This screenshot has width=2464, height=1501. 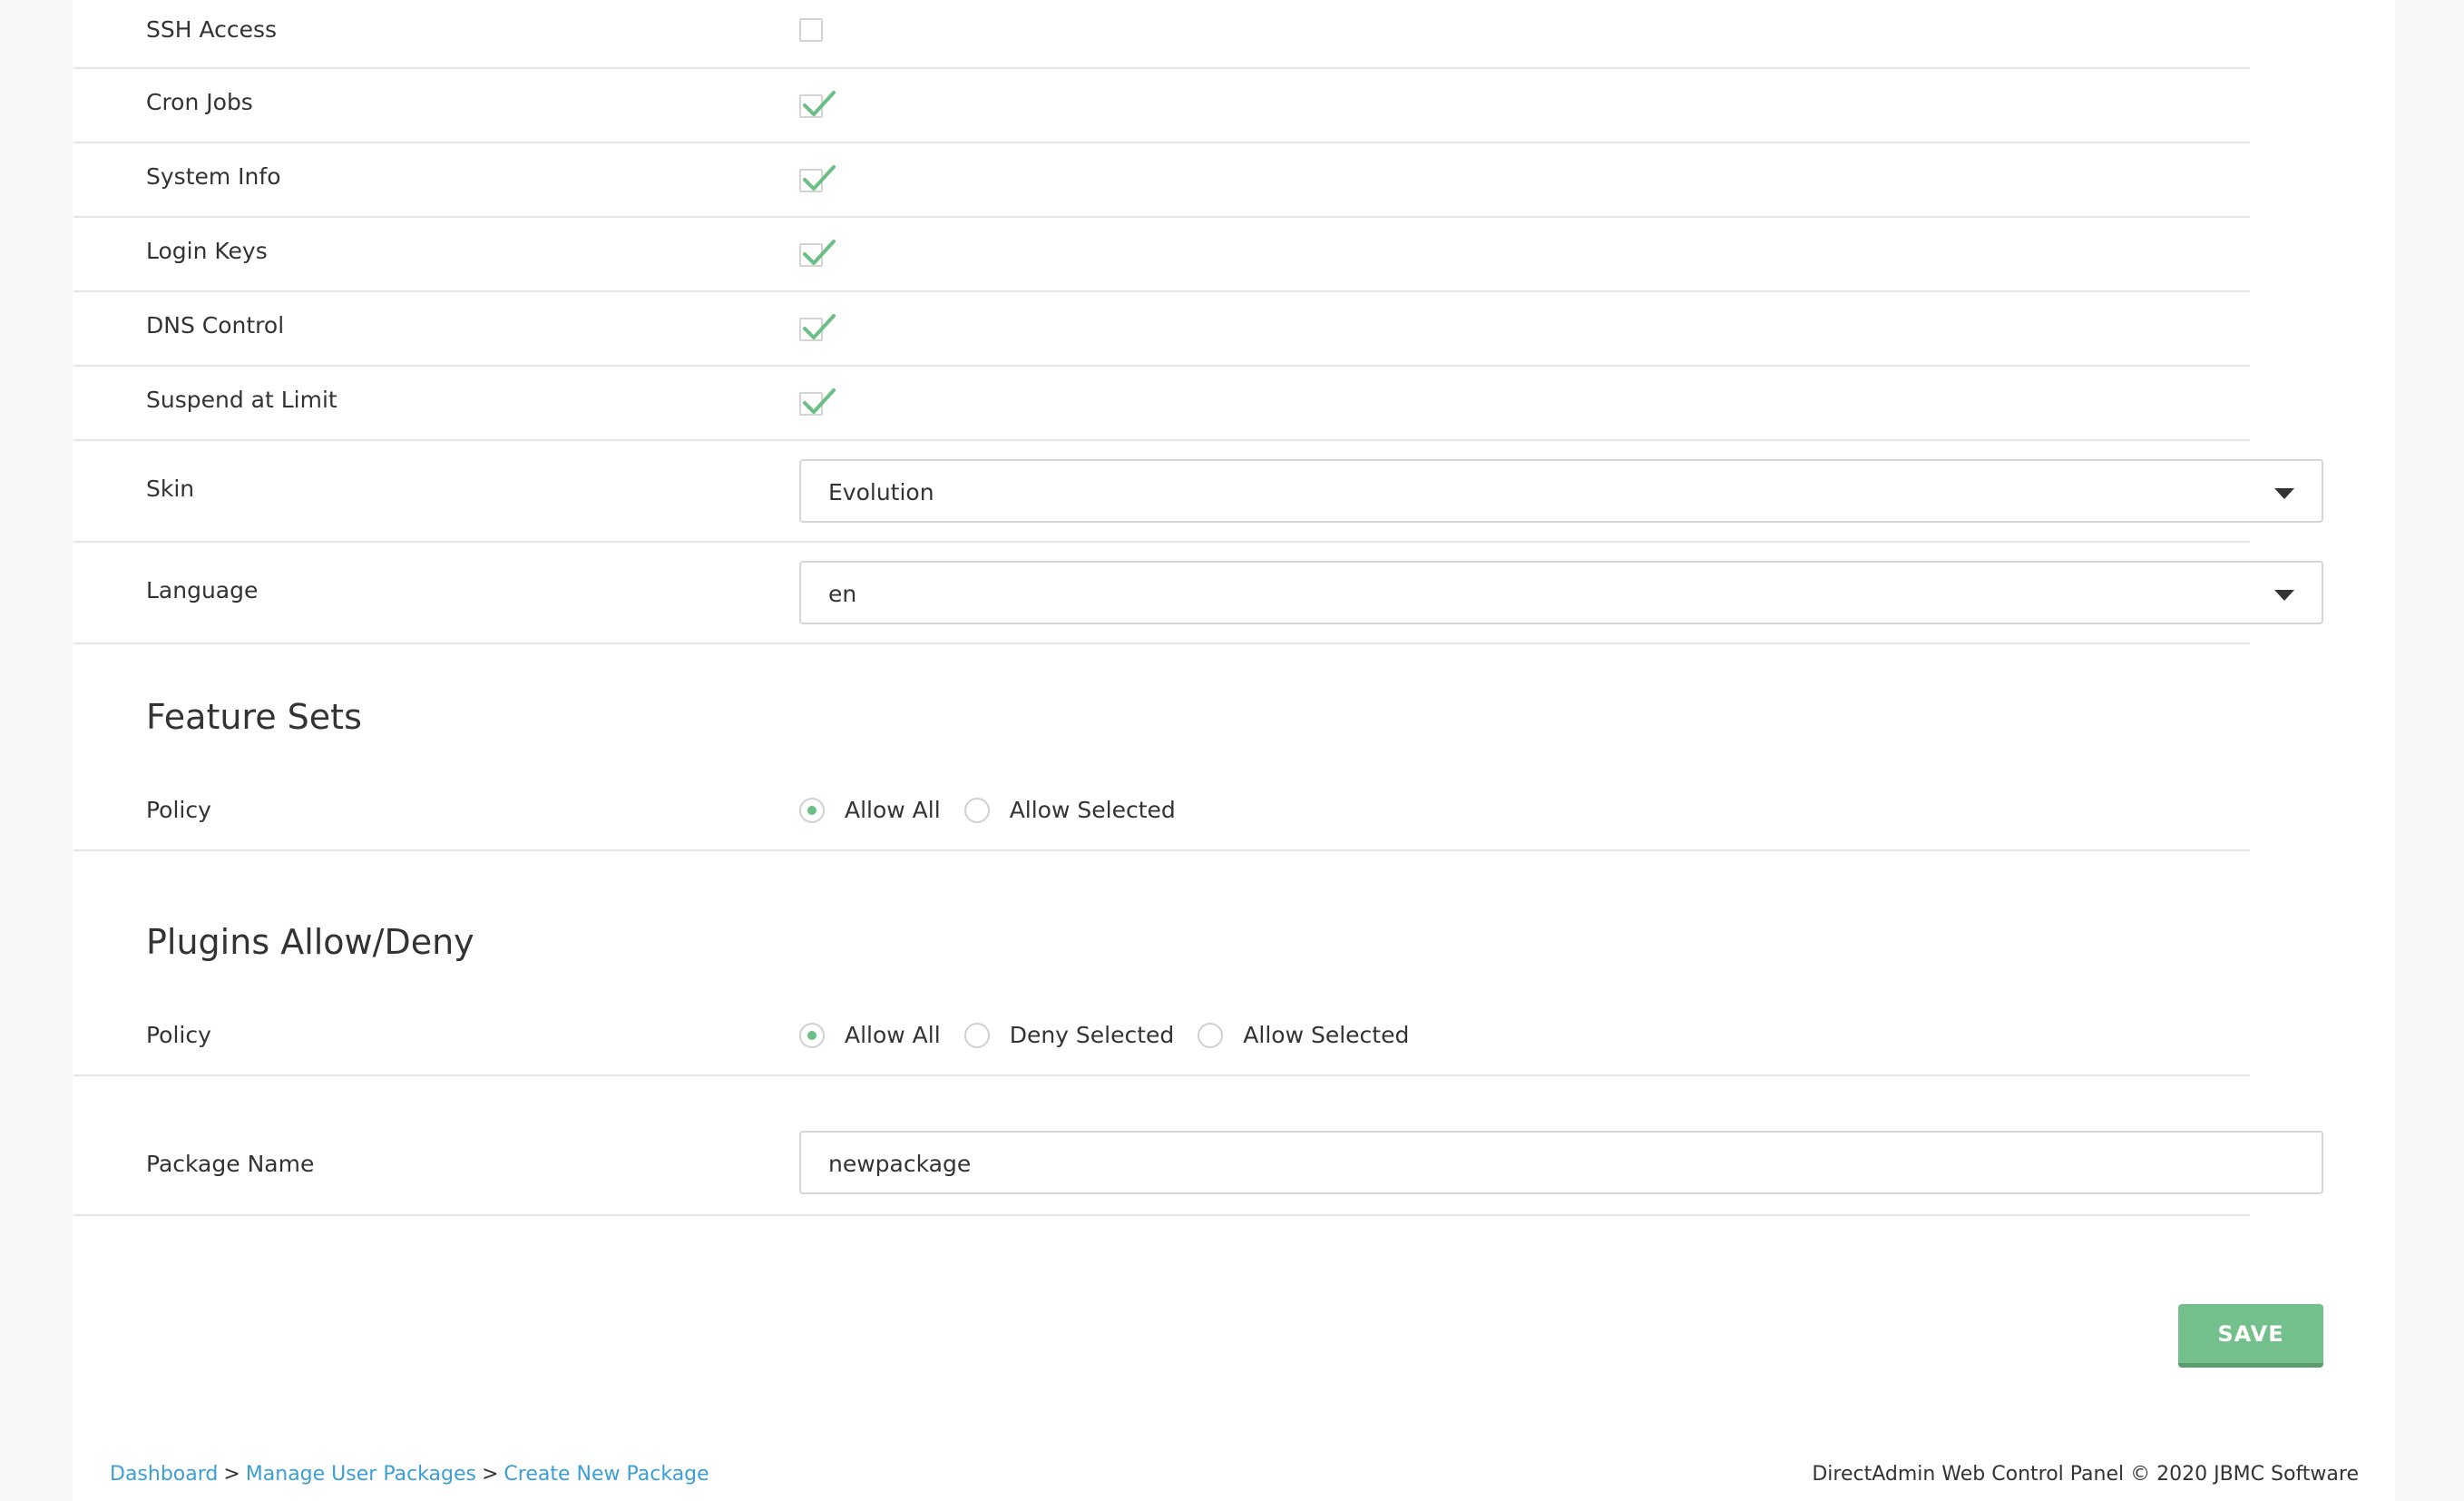 I want to click on row-system-info: System Info, so click(x=1161, y=180).